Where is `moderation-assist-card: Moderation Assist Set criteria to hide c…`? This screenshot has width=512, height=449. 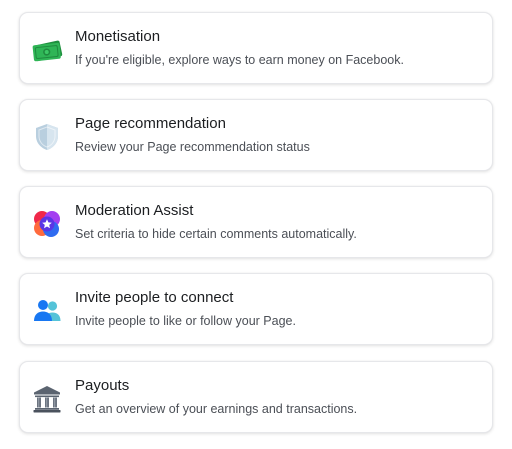
moderation-assist-card: Moderation Assist Set criteria to hide c… is located at coordinates (256, 222).